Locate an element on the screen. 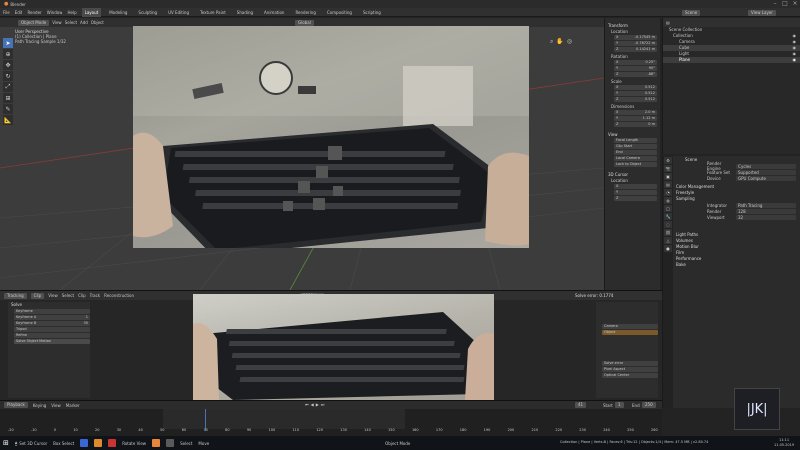  location-y-field: Y -0.76722 m is located at coordinates (635, 43).